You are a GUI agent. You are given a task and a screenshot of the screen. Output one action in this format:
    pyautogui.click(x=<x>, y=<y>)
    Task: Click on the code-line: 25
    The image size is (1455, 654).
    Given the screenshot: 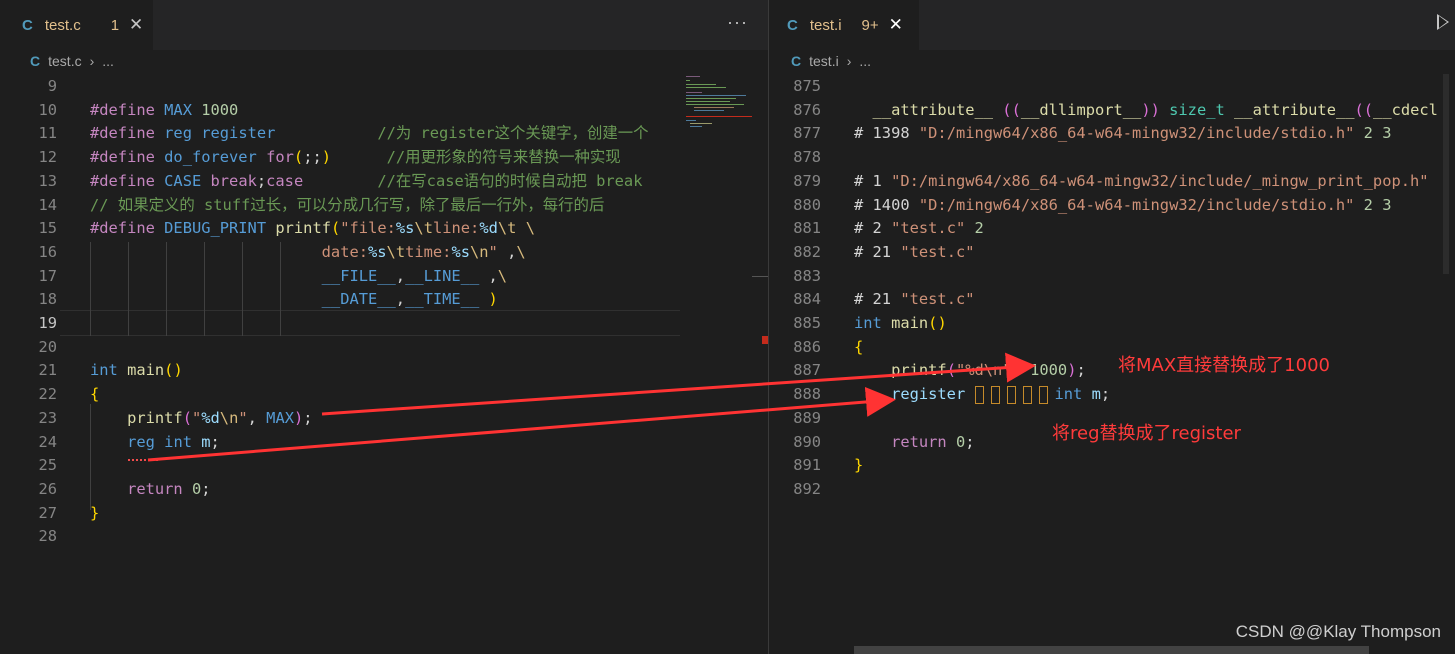 What is the action you would take?
    pyautogui.click(x=384, y=465)
    